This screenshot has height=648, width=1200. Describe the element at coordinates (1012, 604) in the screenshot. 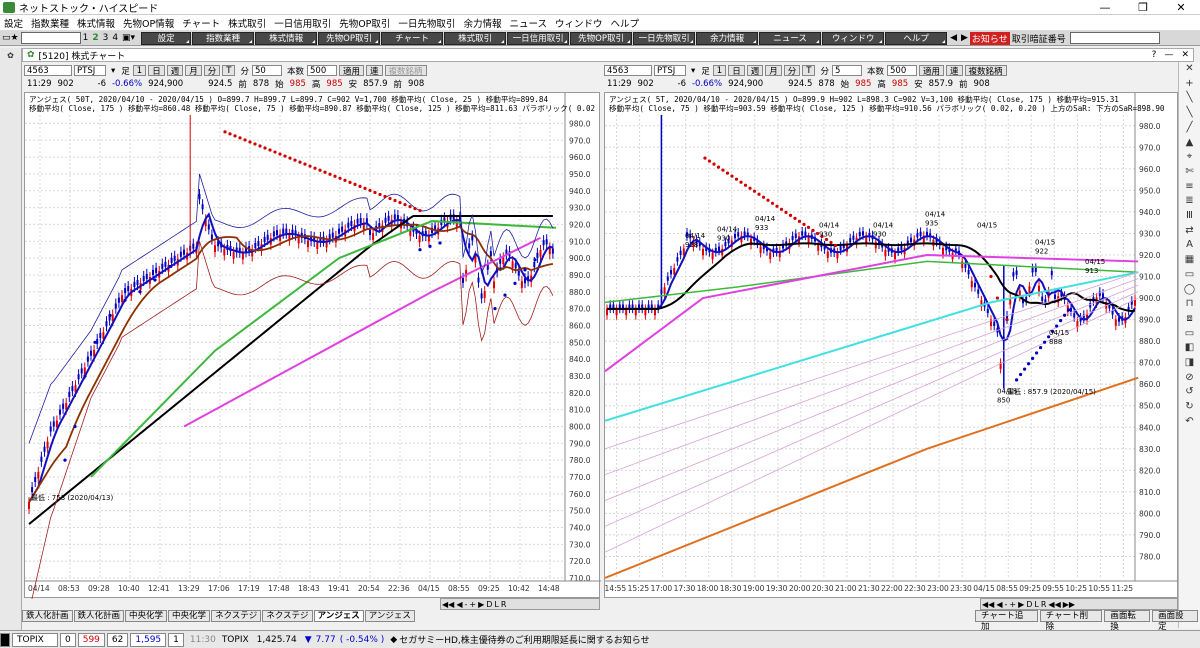

I see `right-scroll-zoom-in: +` at that location.